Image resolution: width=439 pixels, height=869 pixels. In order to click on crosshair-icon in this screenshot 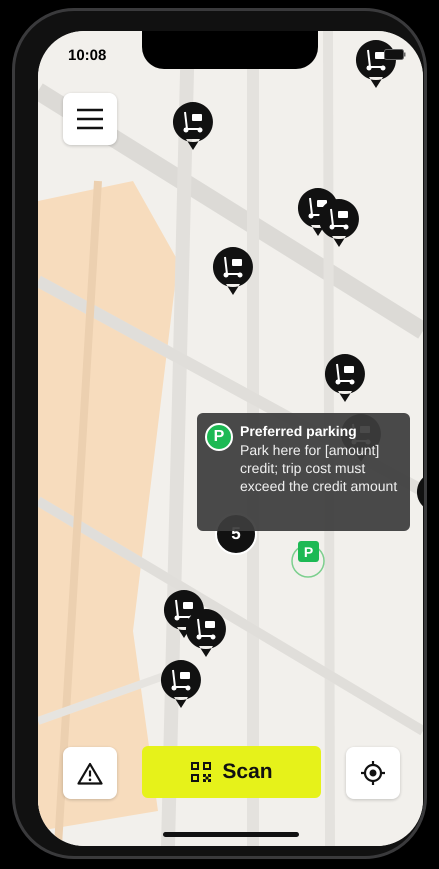, I will do `click(373, 773)`.